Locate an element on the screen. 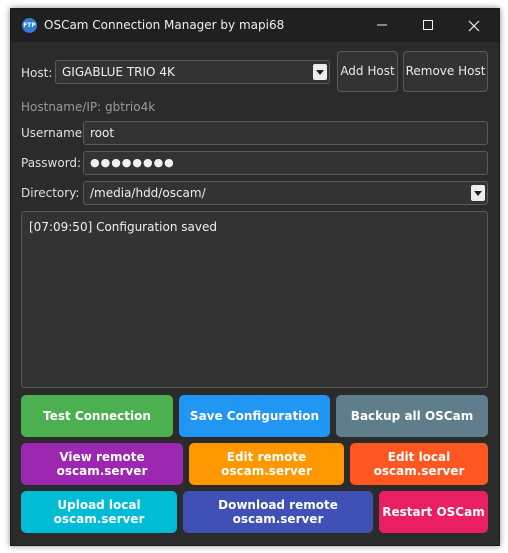  username-label: Username: is located at coordinates (54, 133).